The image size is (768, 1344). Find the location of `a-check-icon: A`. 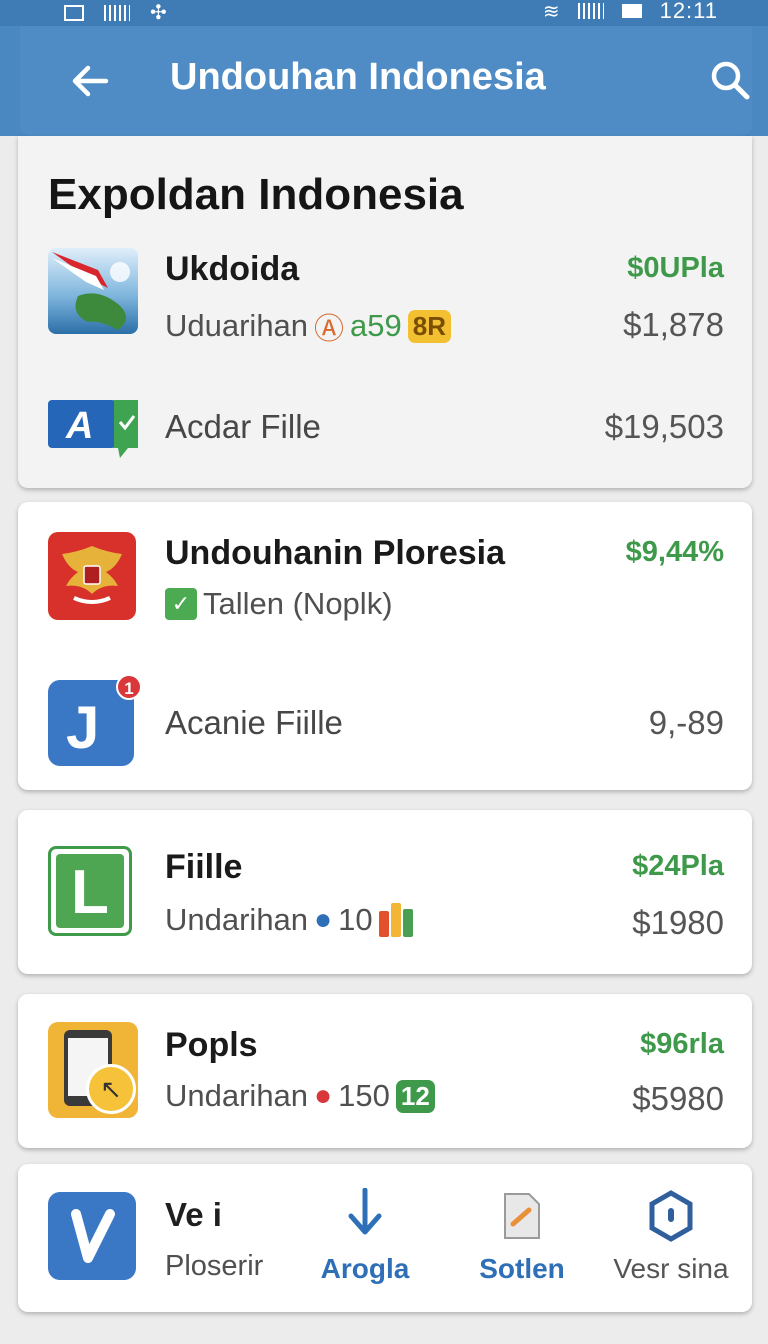

a-check-icon: A is located at coordinates (94, 429).